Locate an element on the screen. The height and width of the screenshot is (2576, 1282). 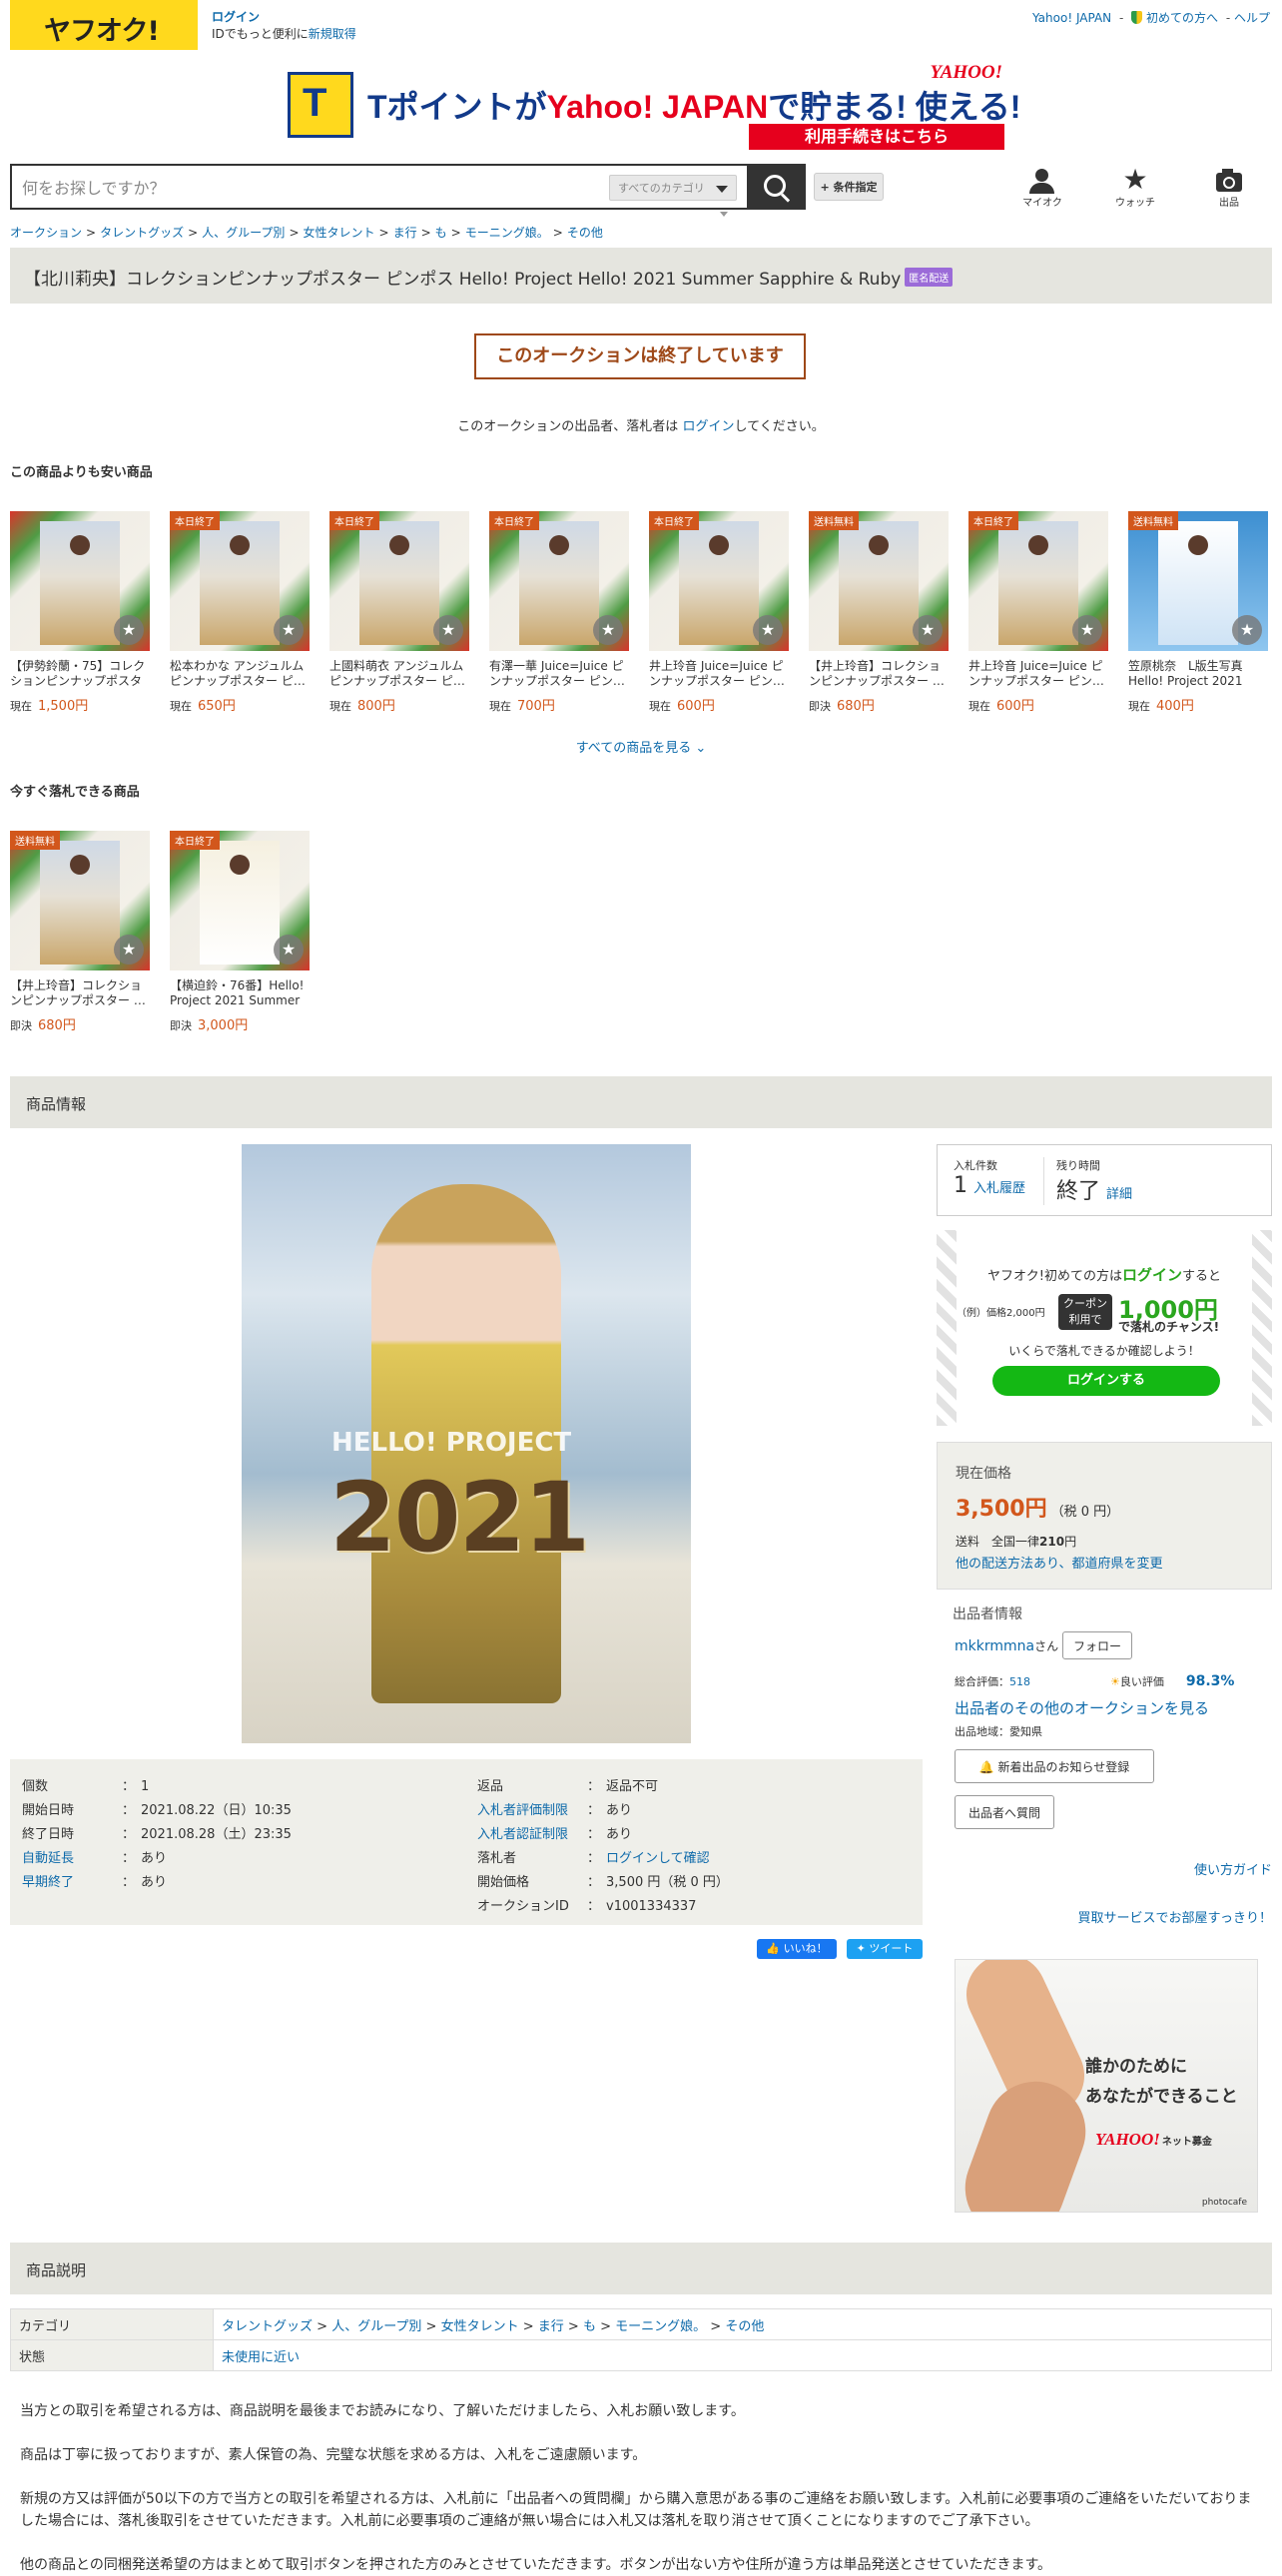
info-row: 個数： 1 is located at coordinates (86, 1786).